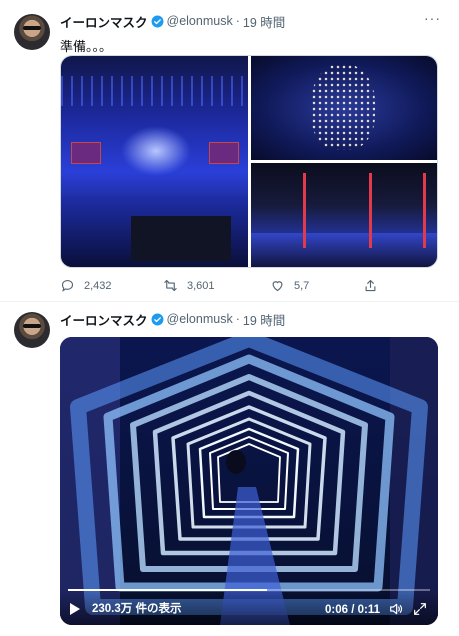  What do you see at coordinates (75, 609) in the screenshot?
I see `play-icon` at bounding box center [75, 609].